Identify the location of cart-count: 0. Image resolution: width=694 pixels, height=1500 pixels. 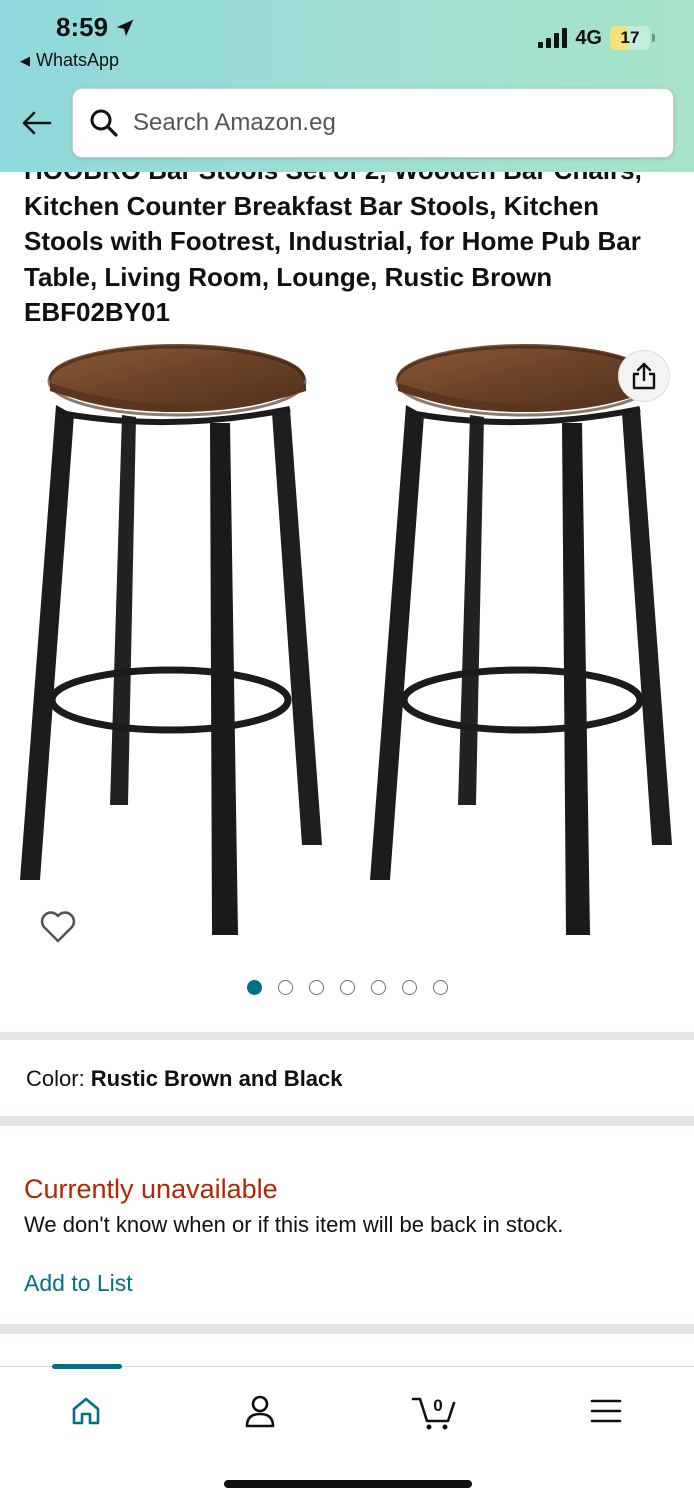
(437, 1405).